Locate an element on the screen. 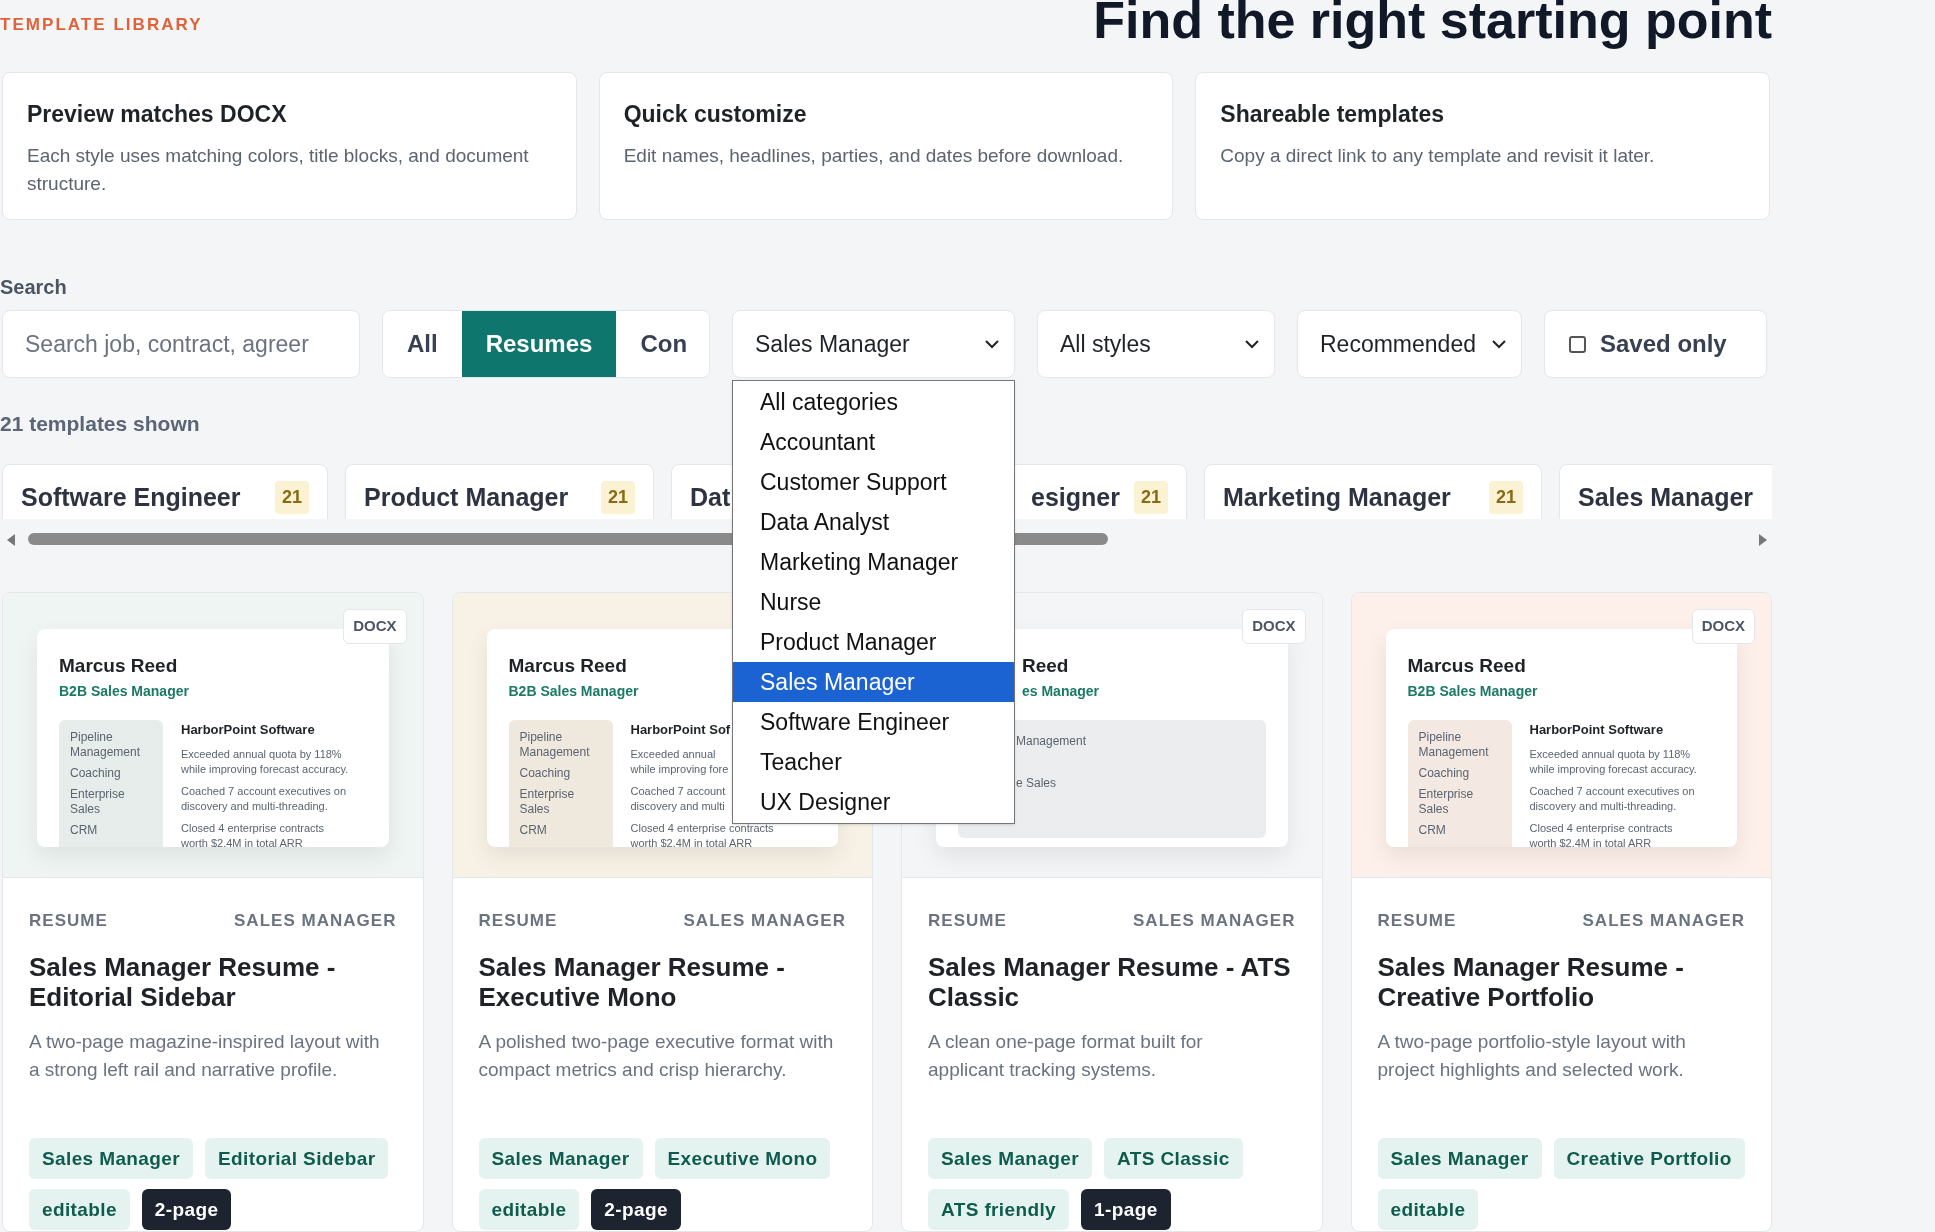 This screenshot has width=1935, height=1232. dropdown-option: Customer Support is located at coordinates (873, 482).